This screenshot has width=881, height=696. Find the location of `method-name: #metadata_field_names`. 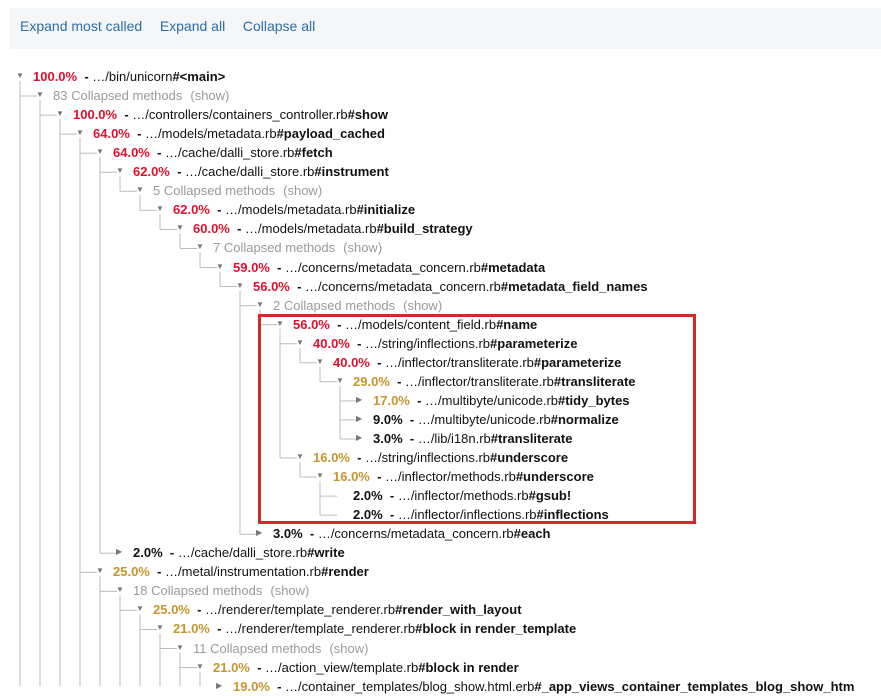

method-name: #metadata_field_names is located at coordinates (574, 286).